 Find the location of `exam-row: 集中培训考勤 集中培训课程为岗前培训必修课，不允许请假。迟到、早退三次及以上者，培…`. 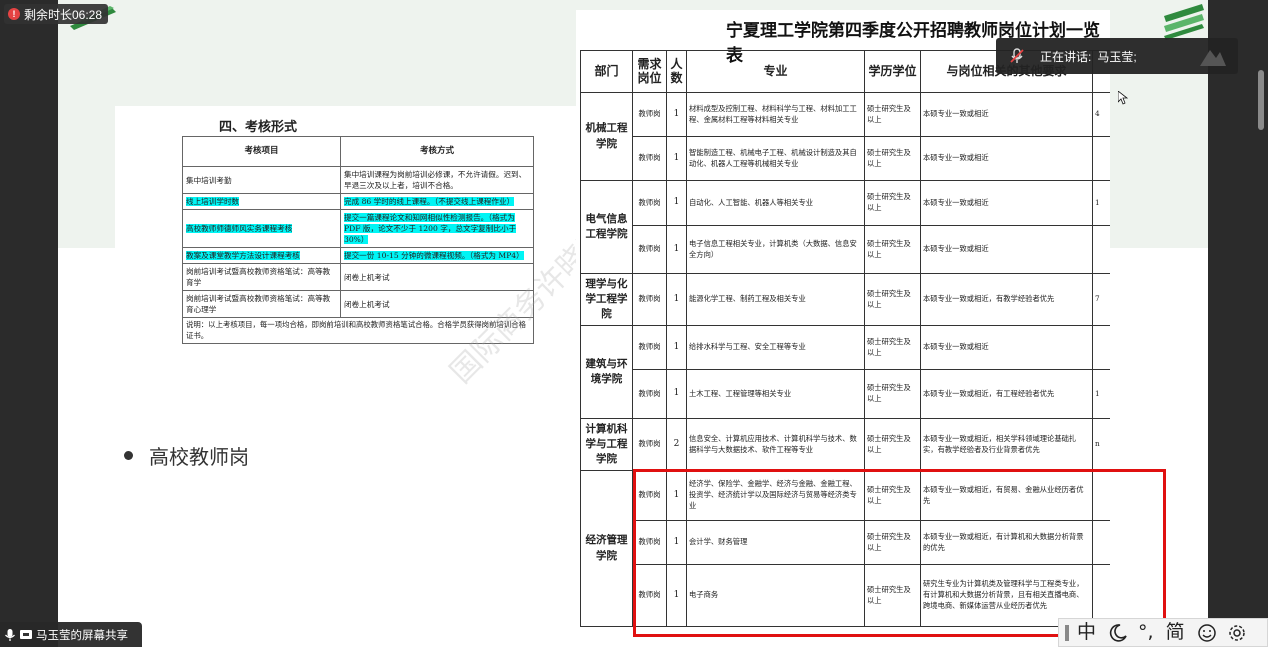

exam-row: 集中培训考勤 集中培训课程为岗前培训必修课，不允许请假。迟到、早退三次及以上者，培… is located at coordinates (358, 180).